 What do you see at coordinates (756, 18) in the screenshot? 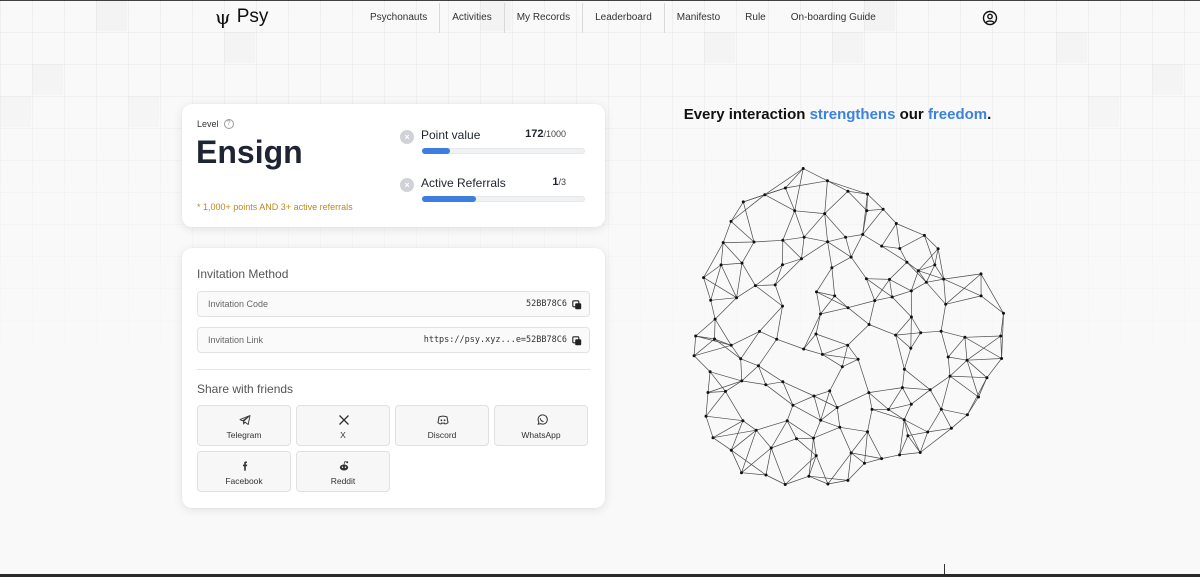
I see `nav-rule: Rule` at bounding box center [756, 18].